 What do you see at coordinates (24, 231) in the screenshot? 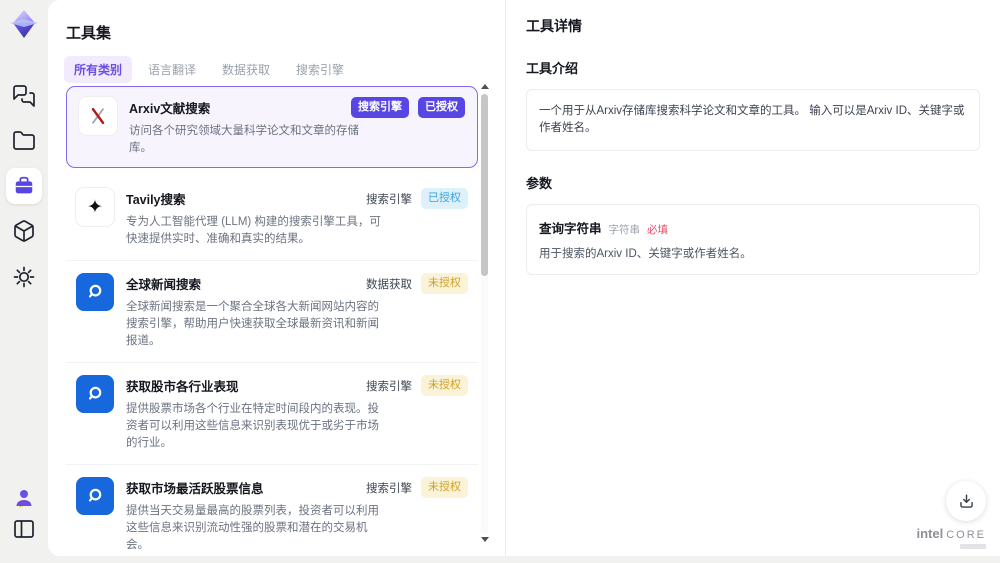
I see `cube-icon` at bounding box center [24, 231].